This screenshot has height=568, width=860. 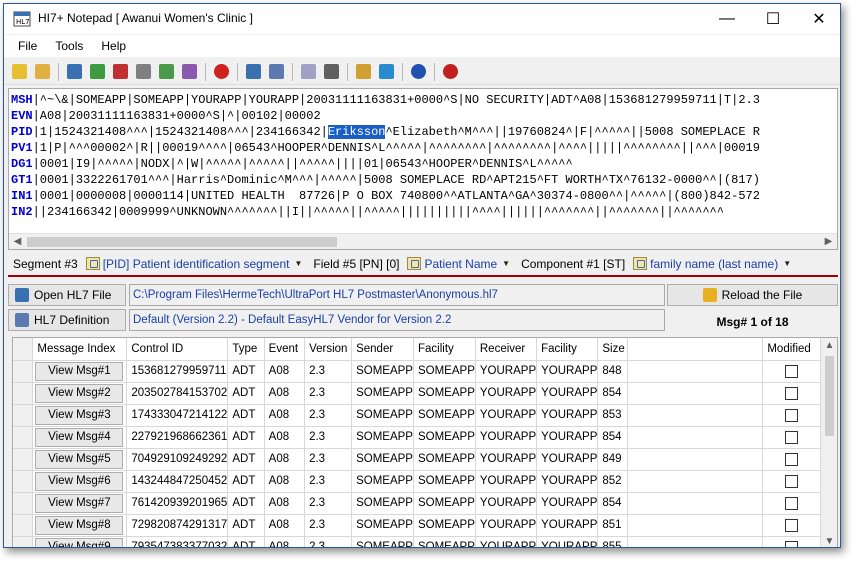 What do you see at coordinates (356, 132) in the screenshot?
I see `selected-field-text: Eriksson` at bounding box center [356, 132].